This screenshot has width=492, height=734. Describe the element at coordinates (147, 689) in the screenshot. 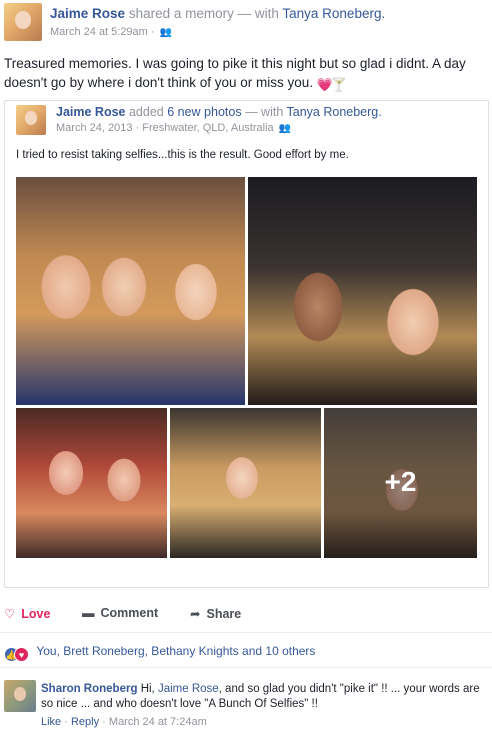

I see `comment-text-before: Hi,` at that location.